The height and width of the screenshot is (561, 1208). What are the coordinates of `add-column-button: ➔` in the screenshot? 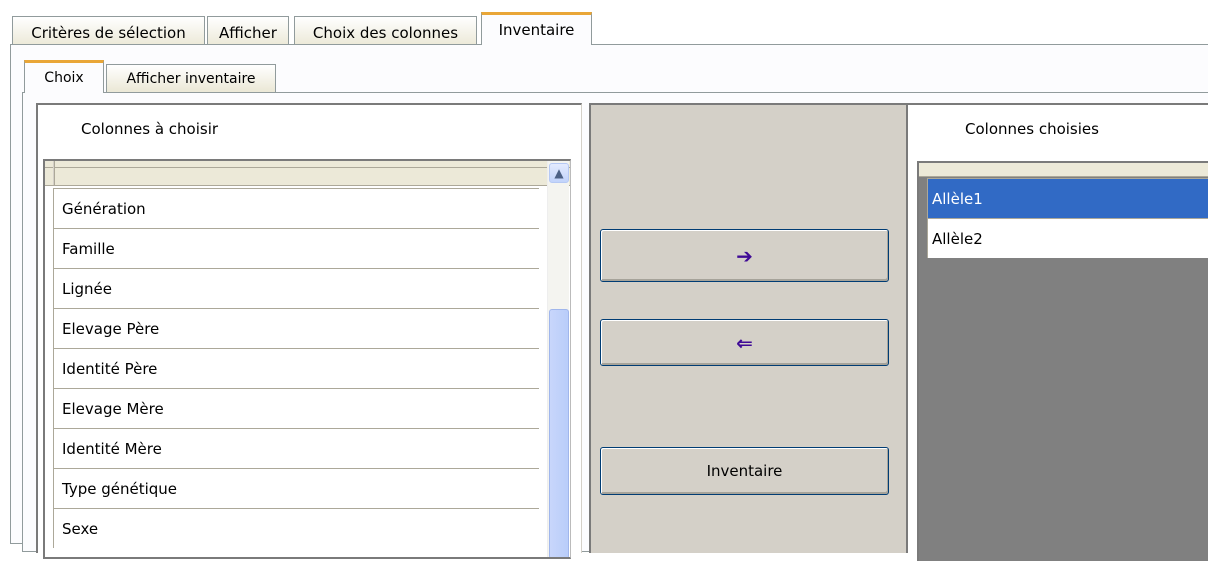 It's located at (744, 255).